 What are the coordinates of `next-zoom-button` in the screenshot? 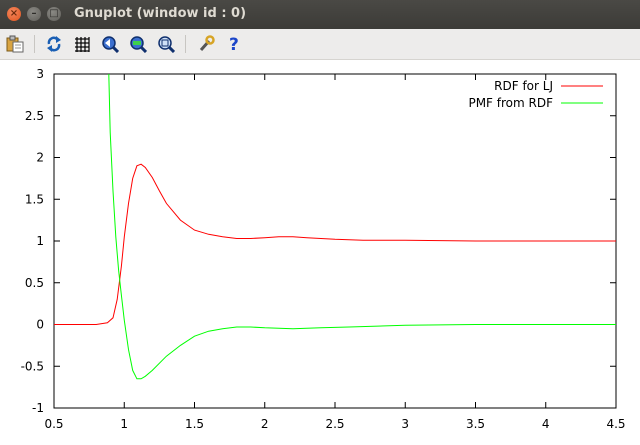 It's located at (138, 44).